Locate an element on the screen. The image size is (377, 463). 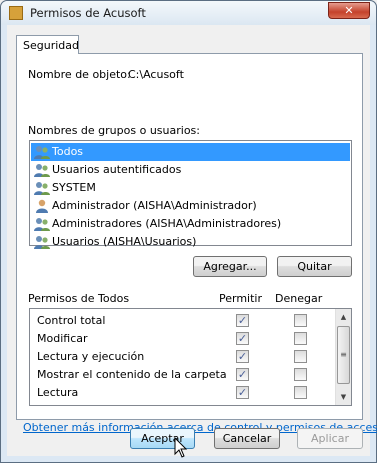
permission-row: Control total ✓ is located at coordinates (182, 321).